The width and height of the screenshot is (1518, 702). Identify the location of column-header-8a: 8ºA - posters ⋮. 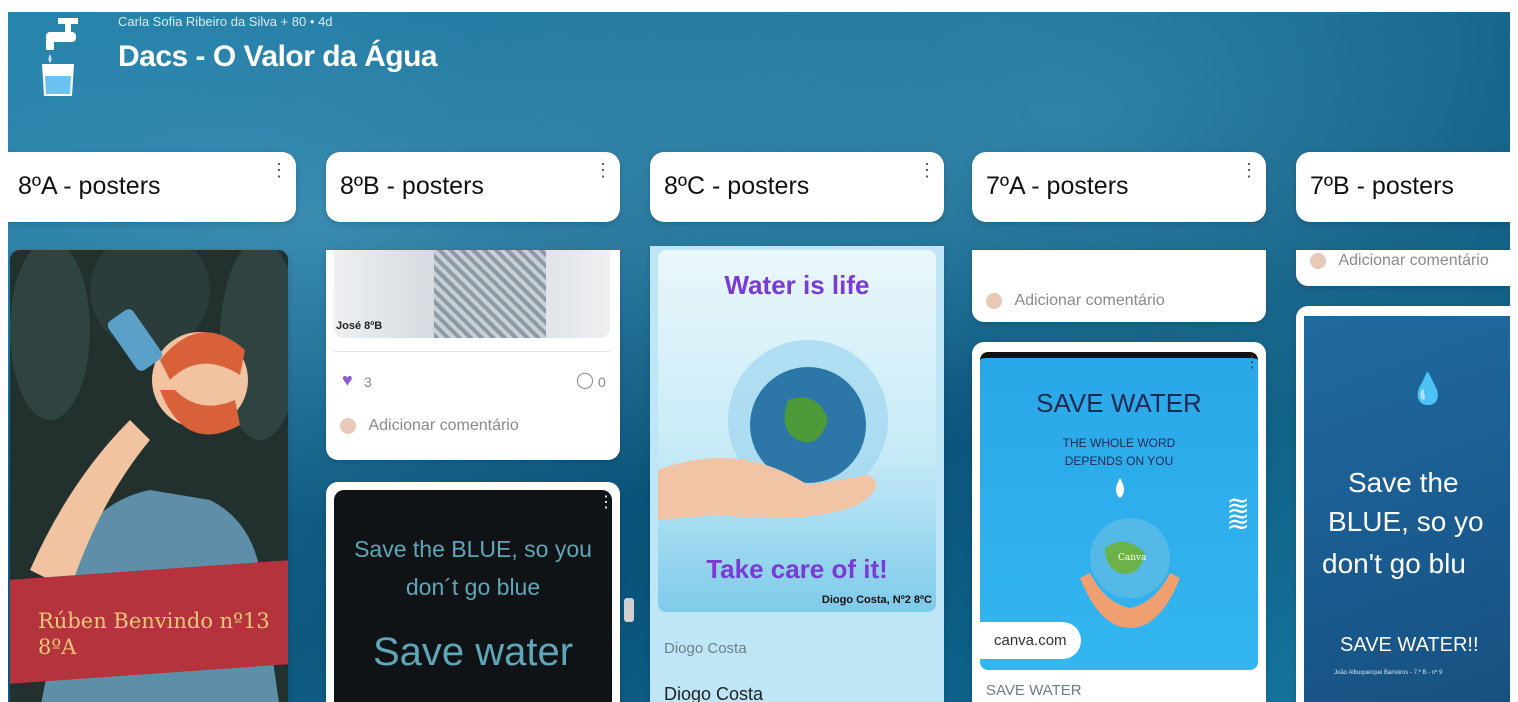
(152, 187).